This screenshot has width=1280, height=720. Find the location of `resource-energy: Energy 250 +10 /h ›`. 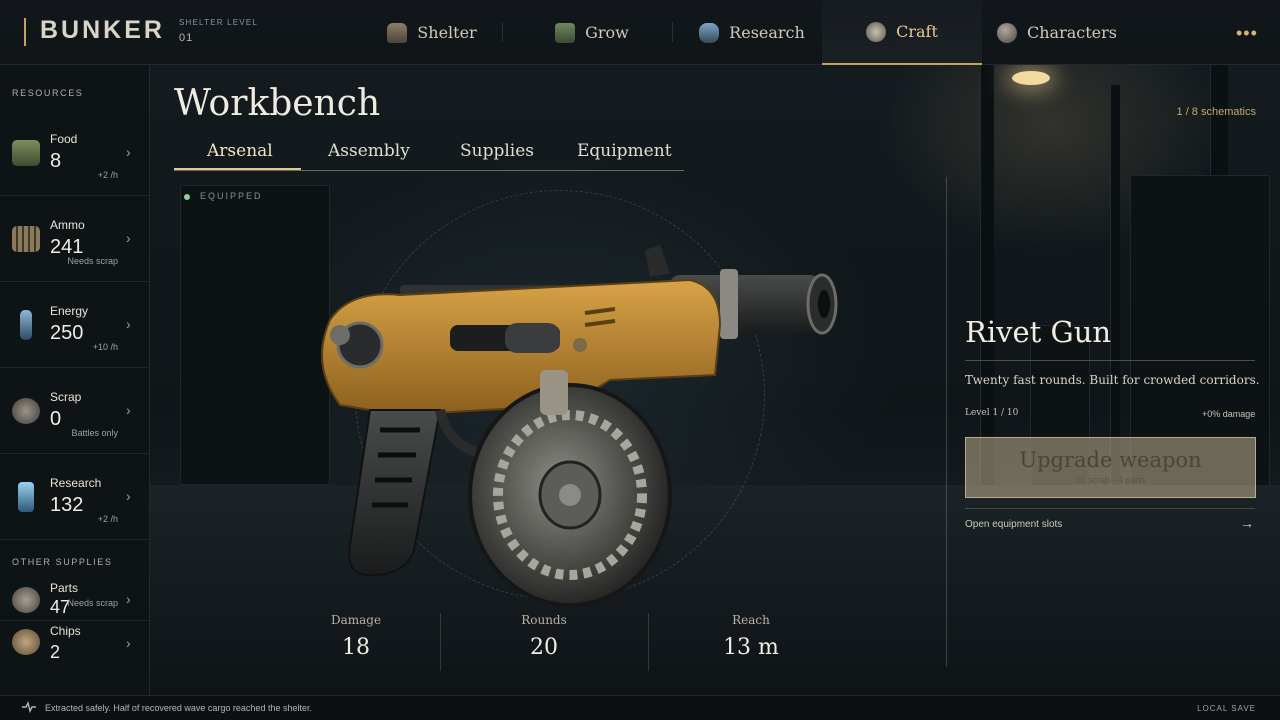

resource-energy: Energy 250 +10 /h › is located at coordinates (75, 325).